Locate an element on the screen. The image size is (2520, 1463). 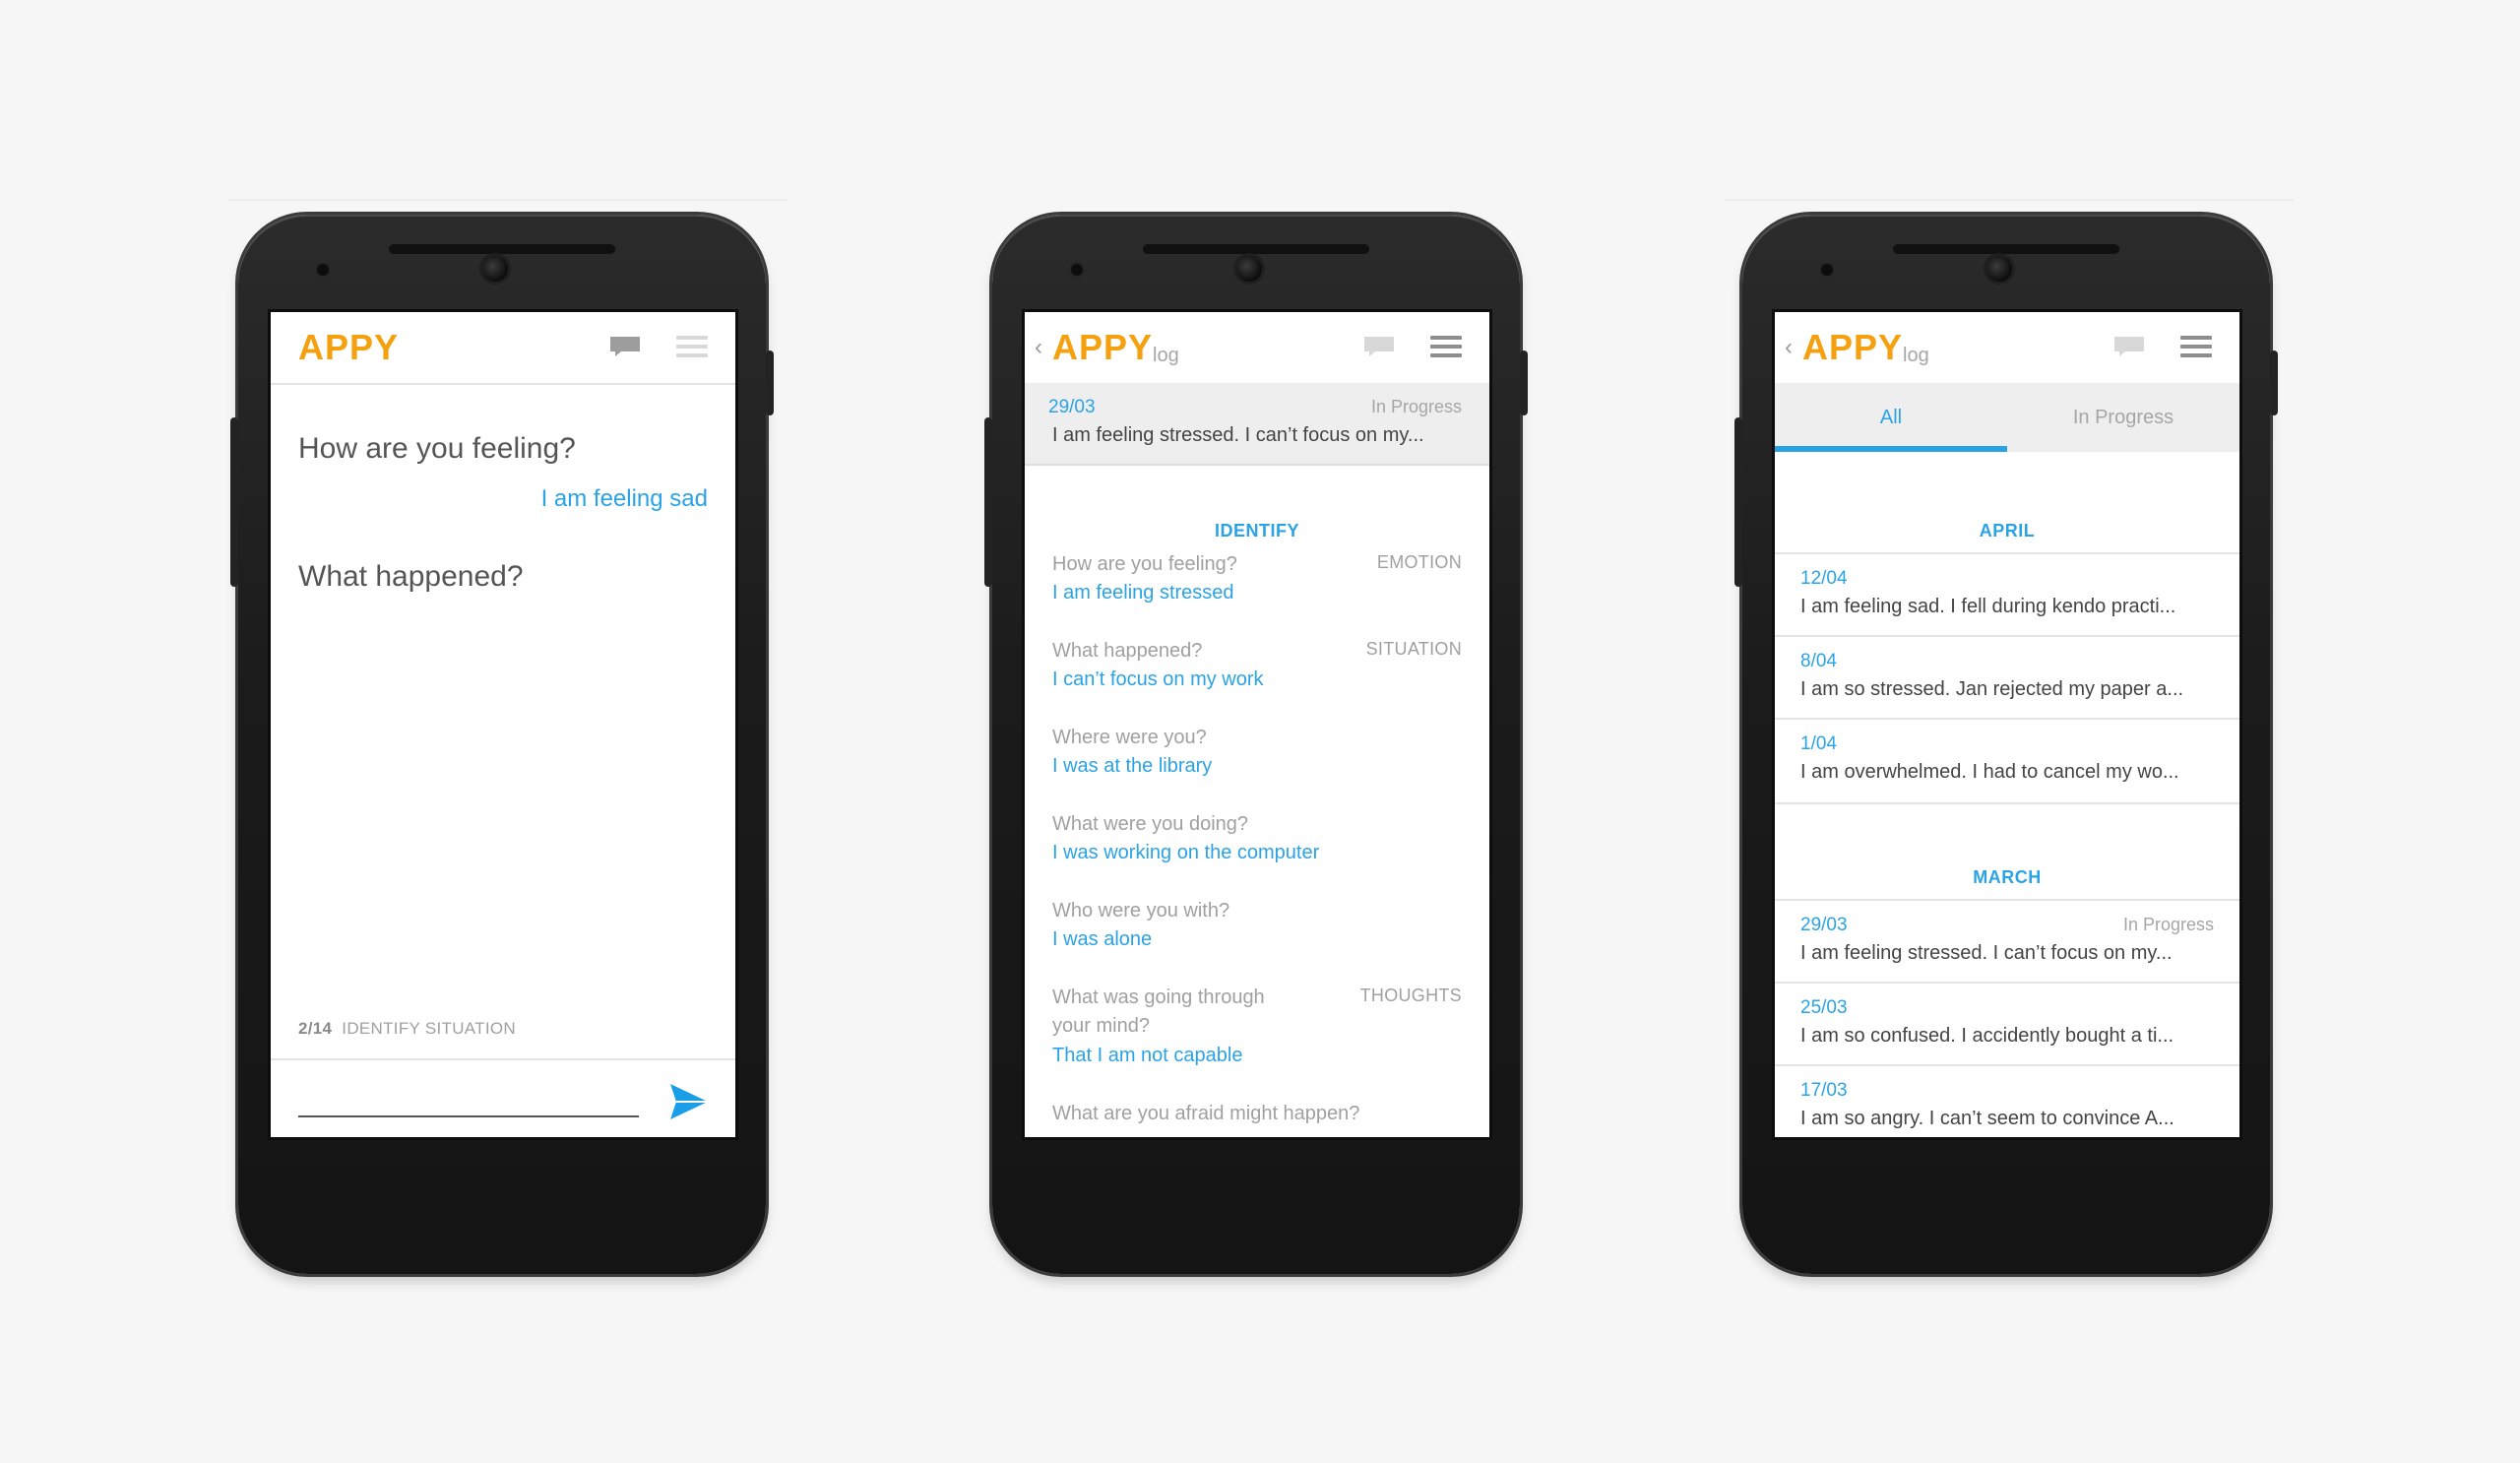
answer-text: I was working on the computer is located at coordinates (1185, 853).